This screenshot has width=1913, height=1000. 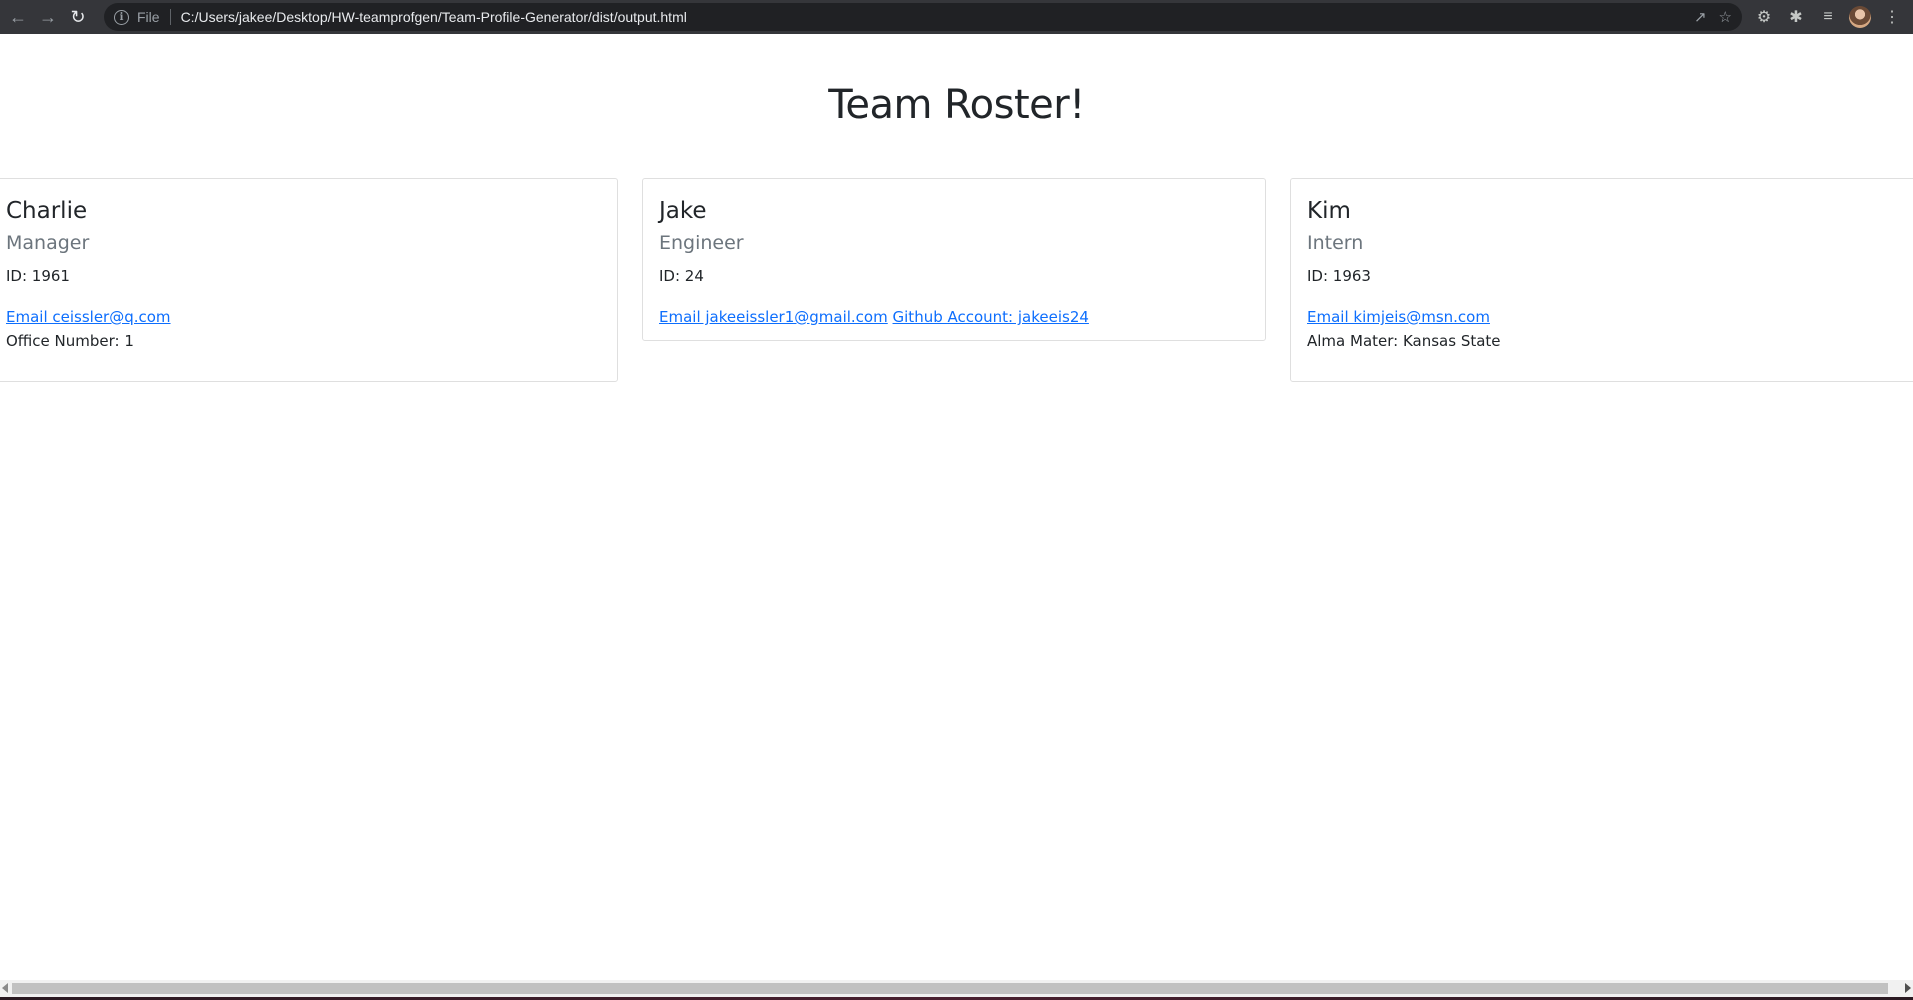 What do you see at coordinates (148, 17) in the screenshot?
I see `scheme-label: File` at bounding box center [148, 17].